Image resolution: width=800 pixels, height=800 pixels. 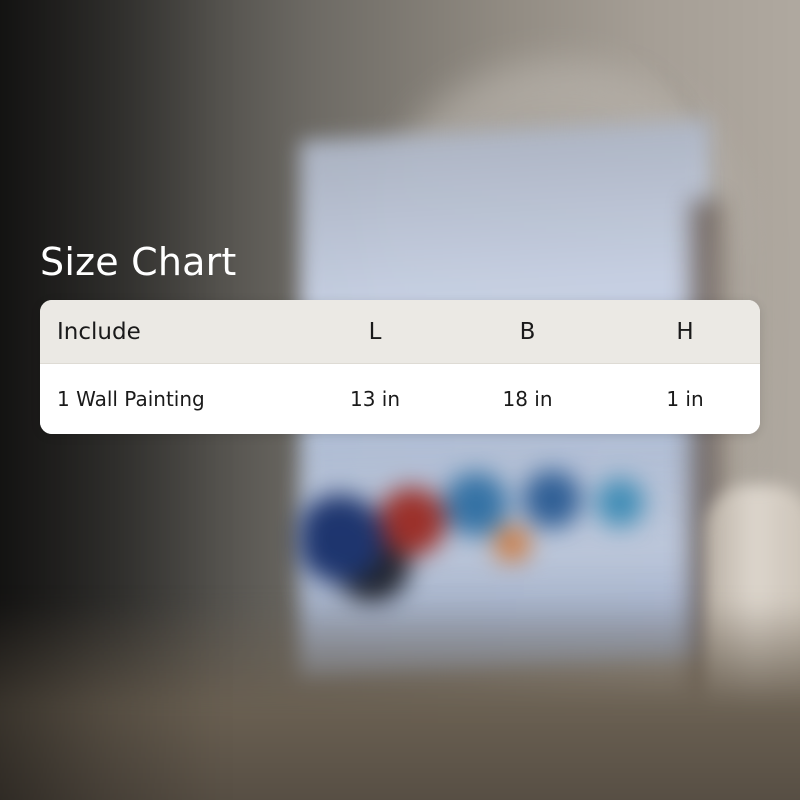 I want to click on table-header-row: Include L B H, so click(x=400, y=332).